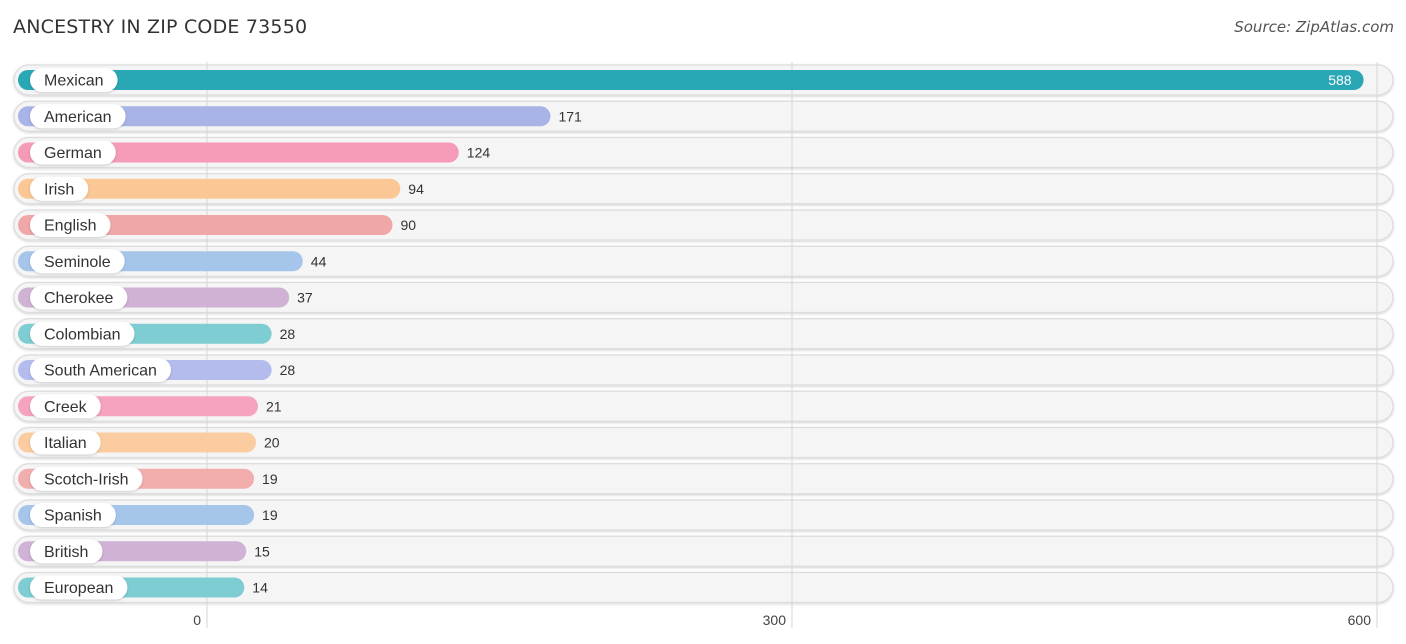  Describe the element at coordinates (409, 225) in the screenshot. I see `value-label: 90` at that location.